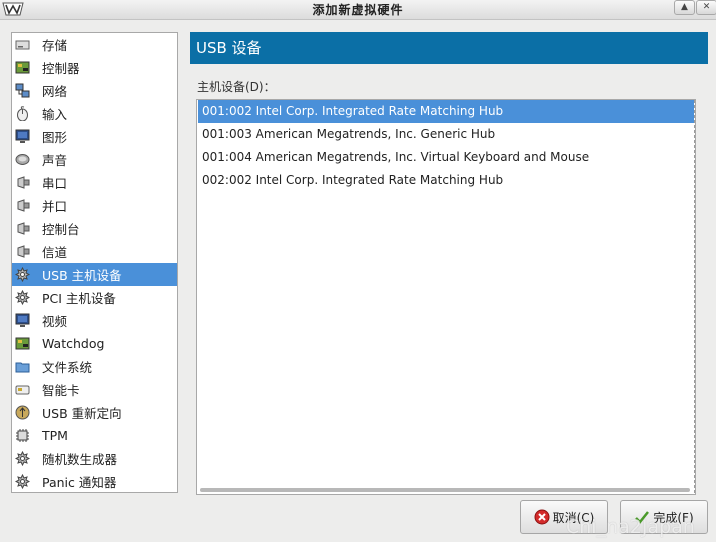 This screenshot has width=716, height=542. I want to click on usb-redirect-icon, so click(22, 412).